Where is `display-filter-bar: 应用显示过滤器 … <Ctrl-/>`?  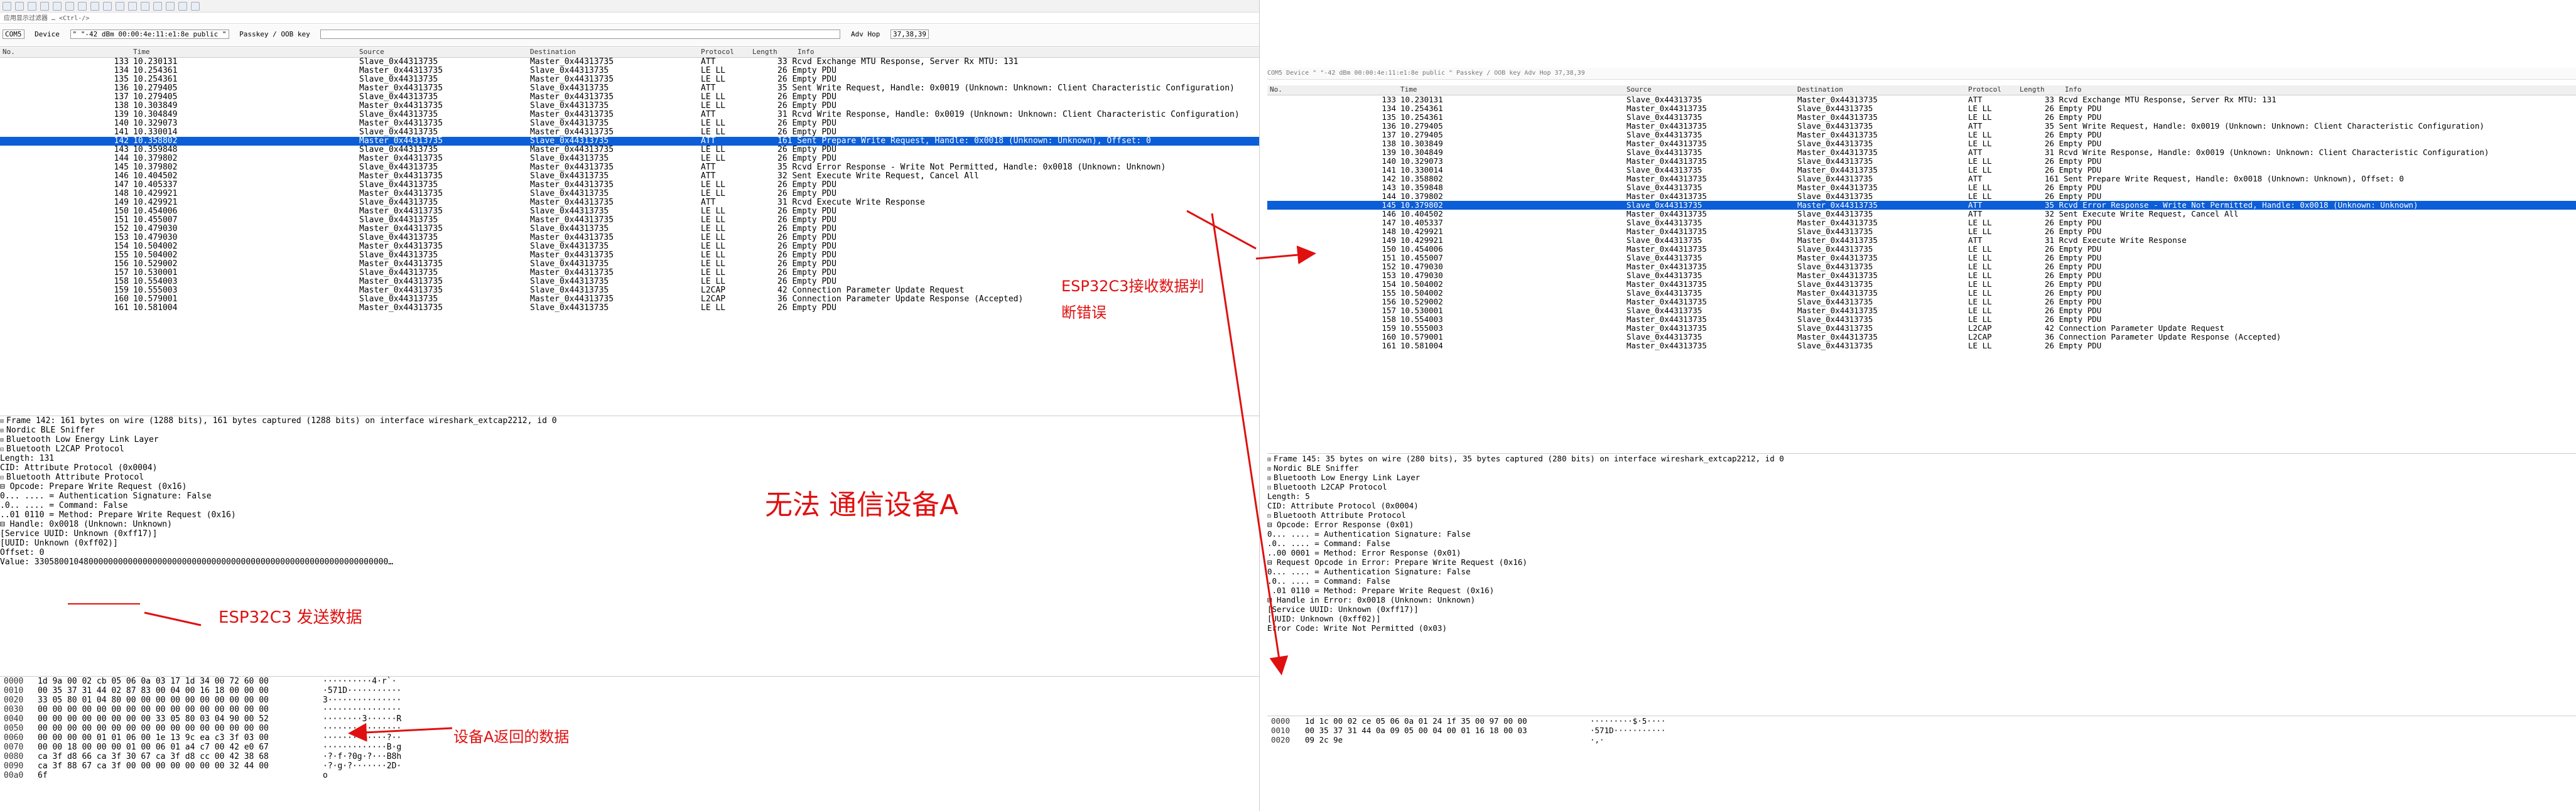 display-filter-bar: 应用显示过滤器 … <Ctrl-/> is located at coordinates (630, 18).